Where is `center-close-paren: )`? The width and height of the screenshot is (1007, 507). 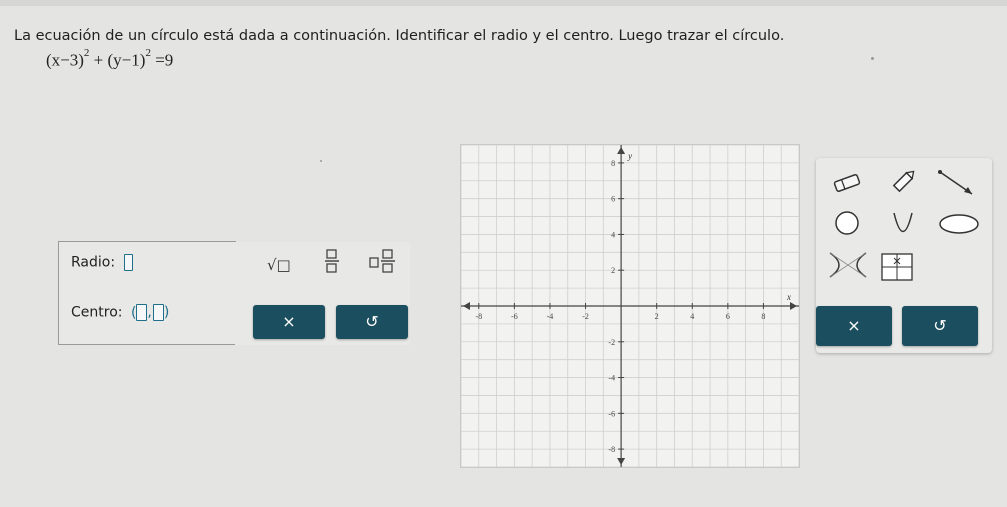 center-close-paren: ) is located at coordinates (166, 312).